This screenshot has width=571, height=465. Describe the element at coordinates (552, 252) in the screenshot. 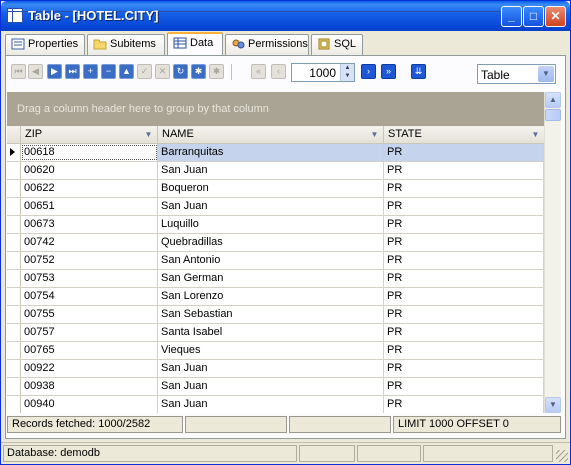

I see `vertical-scrollbar: ▲ ▼` at that location.